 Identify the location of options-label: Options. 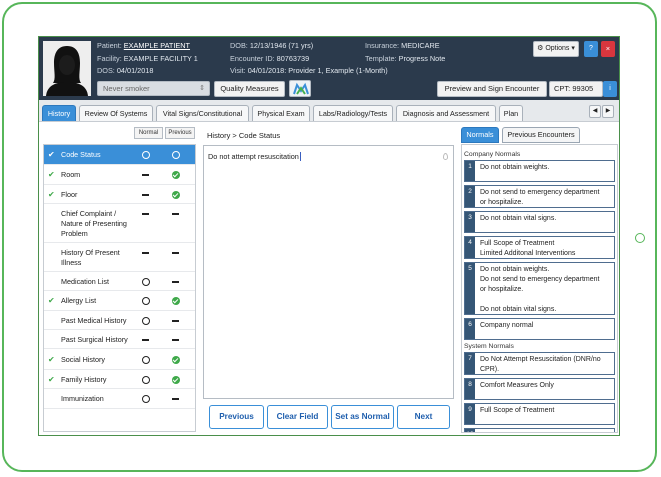
(557, 48).